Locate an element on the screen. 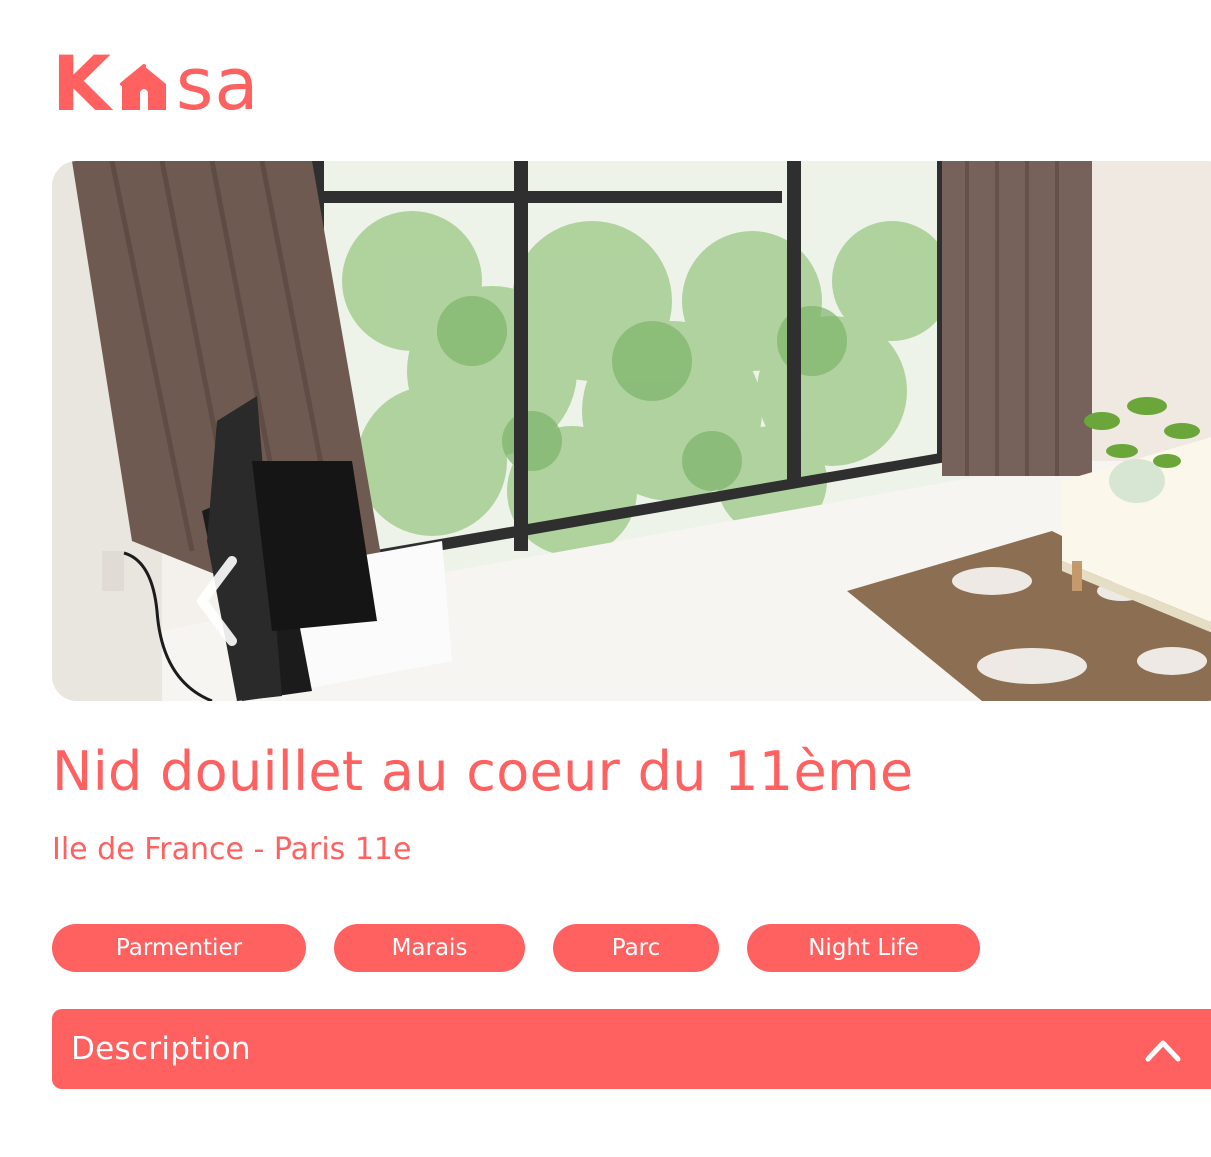  listing-location: Ile de France - Paris 11e is located at coordinates (232, 849).